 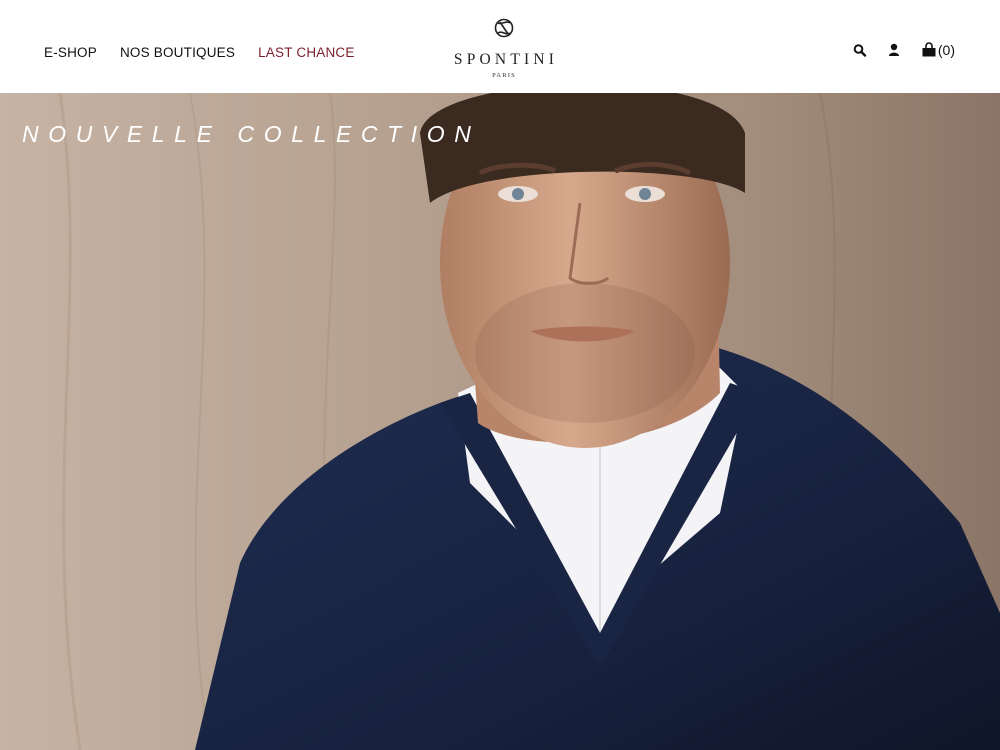 What do you see at coordinates (306, 52) in the screenshot?
I see `nav-last-chance: LAST CHANCE` at bounding box center [306, 52].